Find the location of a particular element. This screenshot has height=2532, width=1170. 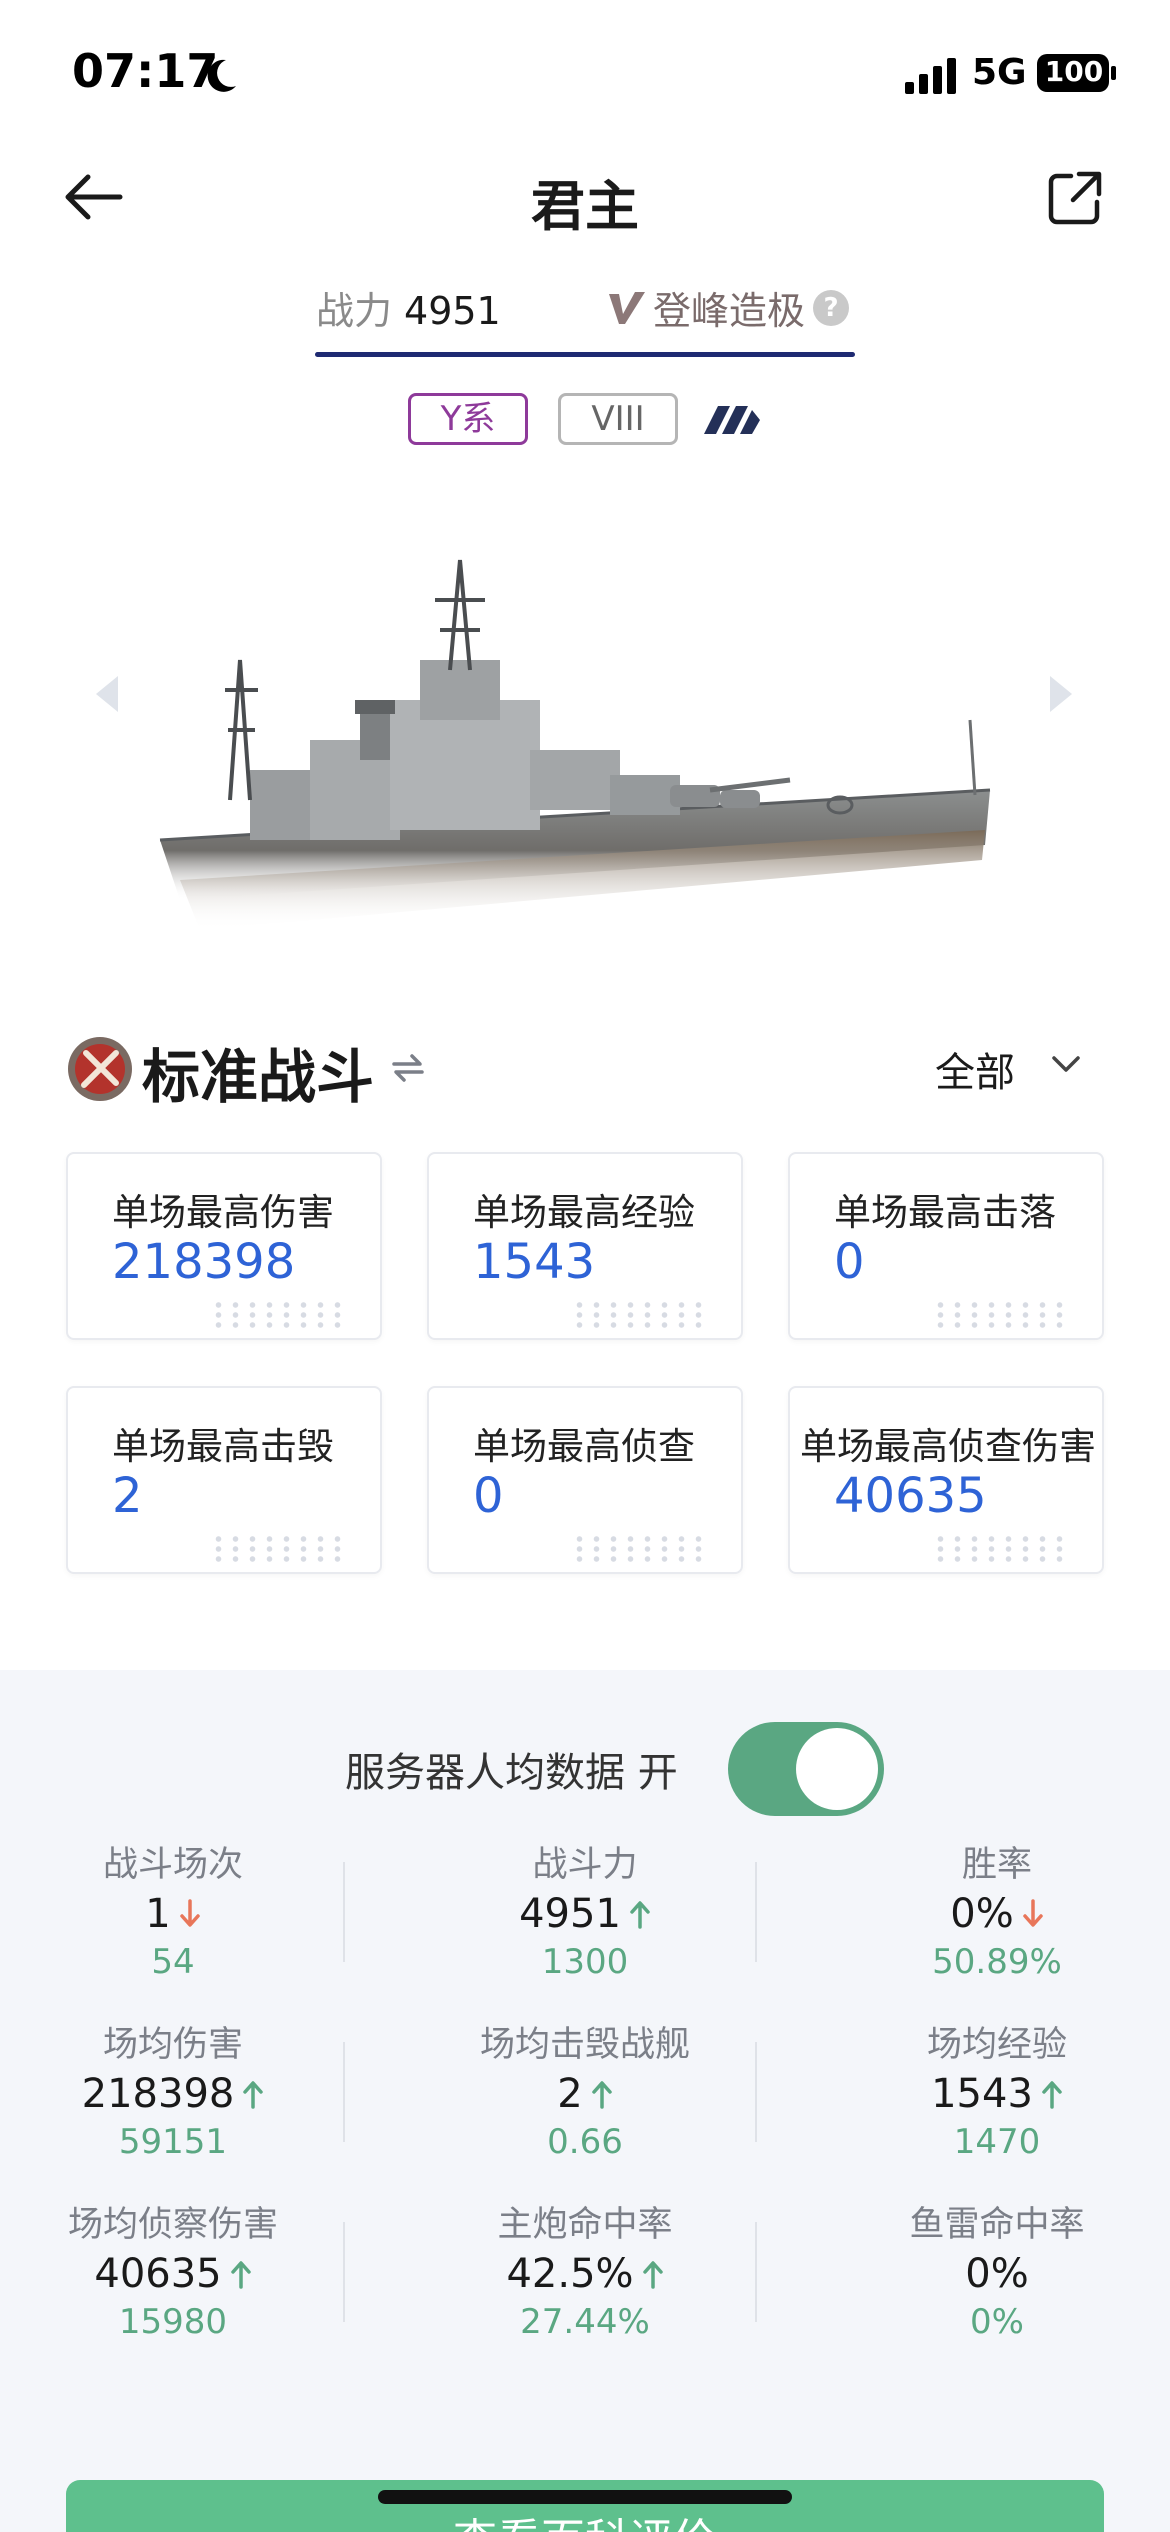

stat-label: 场均伤害 is located at coordinates (172, 2045).